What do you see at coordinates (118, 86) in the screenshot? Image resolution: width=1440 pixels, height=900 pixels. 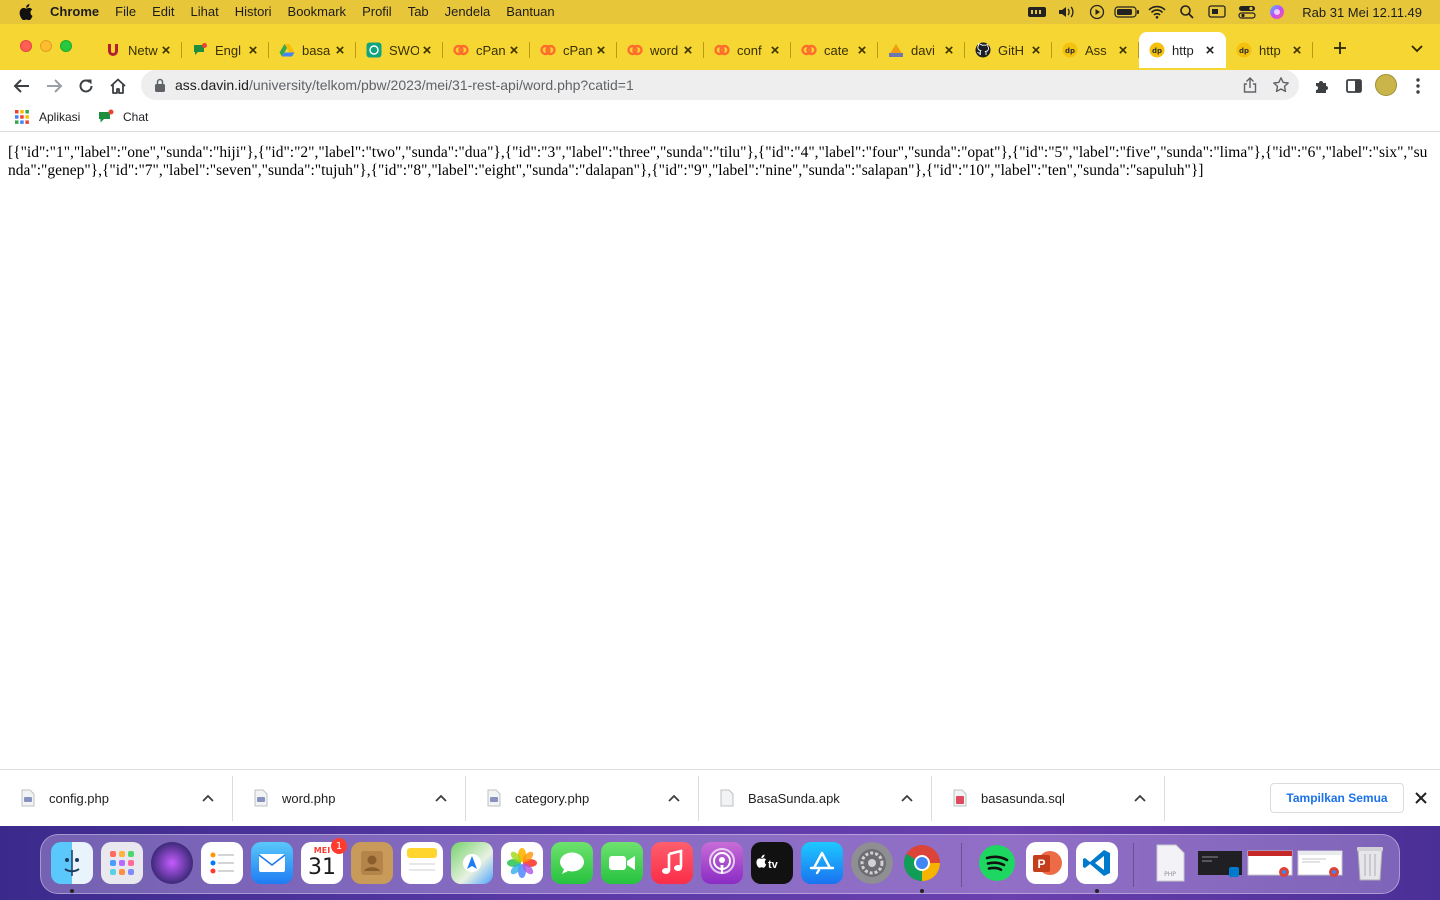 I see `home-button` at bounding box center [118, 86].